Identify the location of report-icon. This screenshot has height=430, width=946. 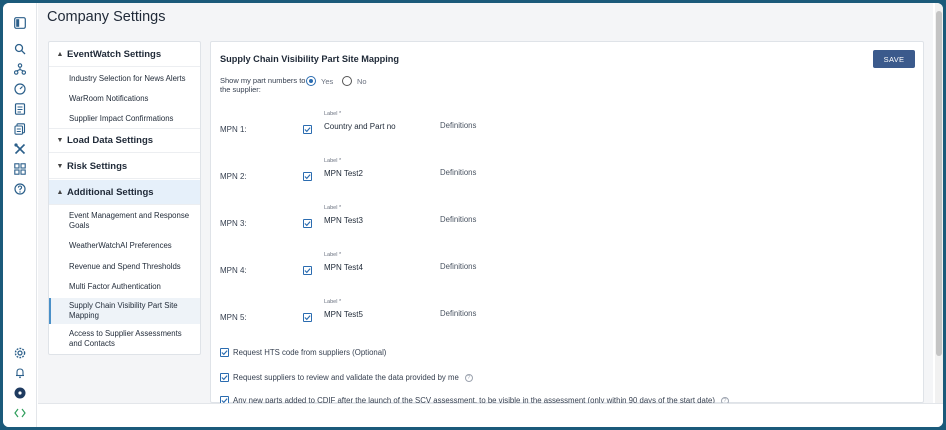
(20, 129).